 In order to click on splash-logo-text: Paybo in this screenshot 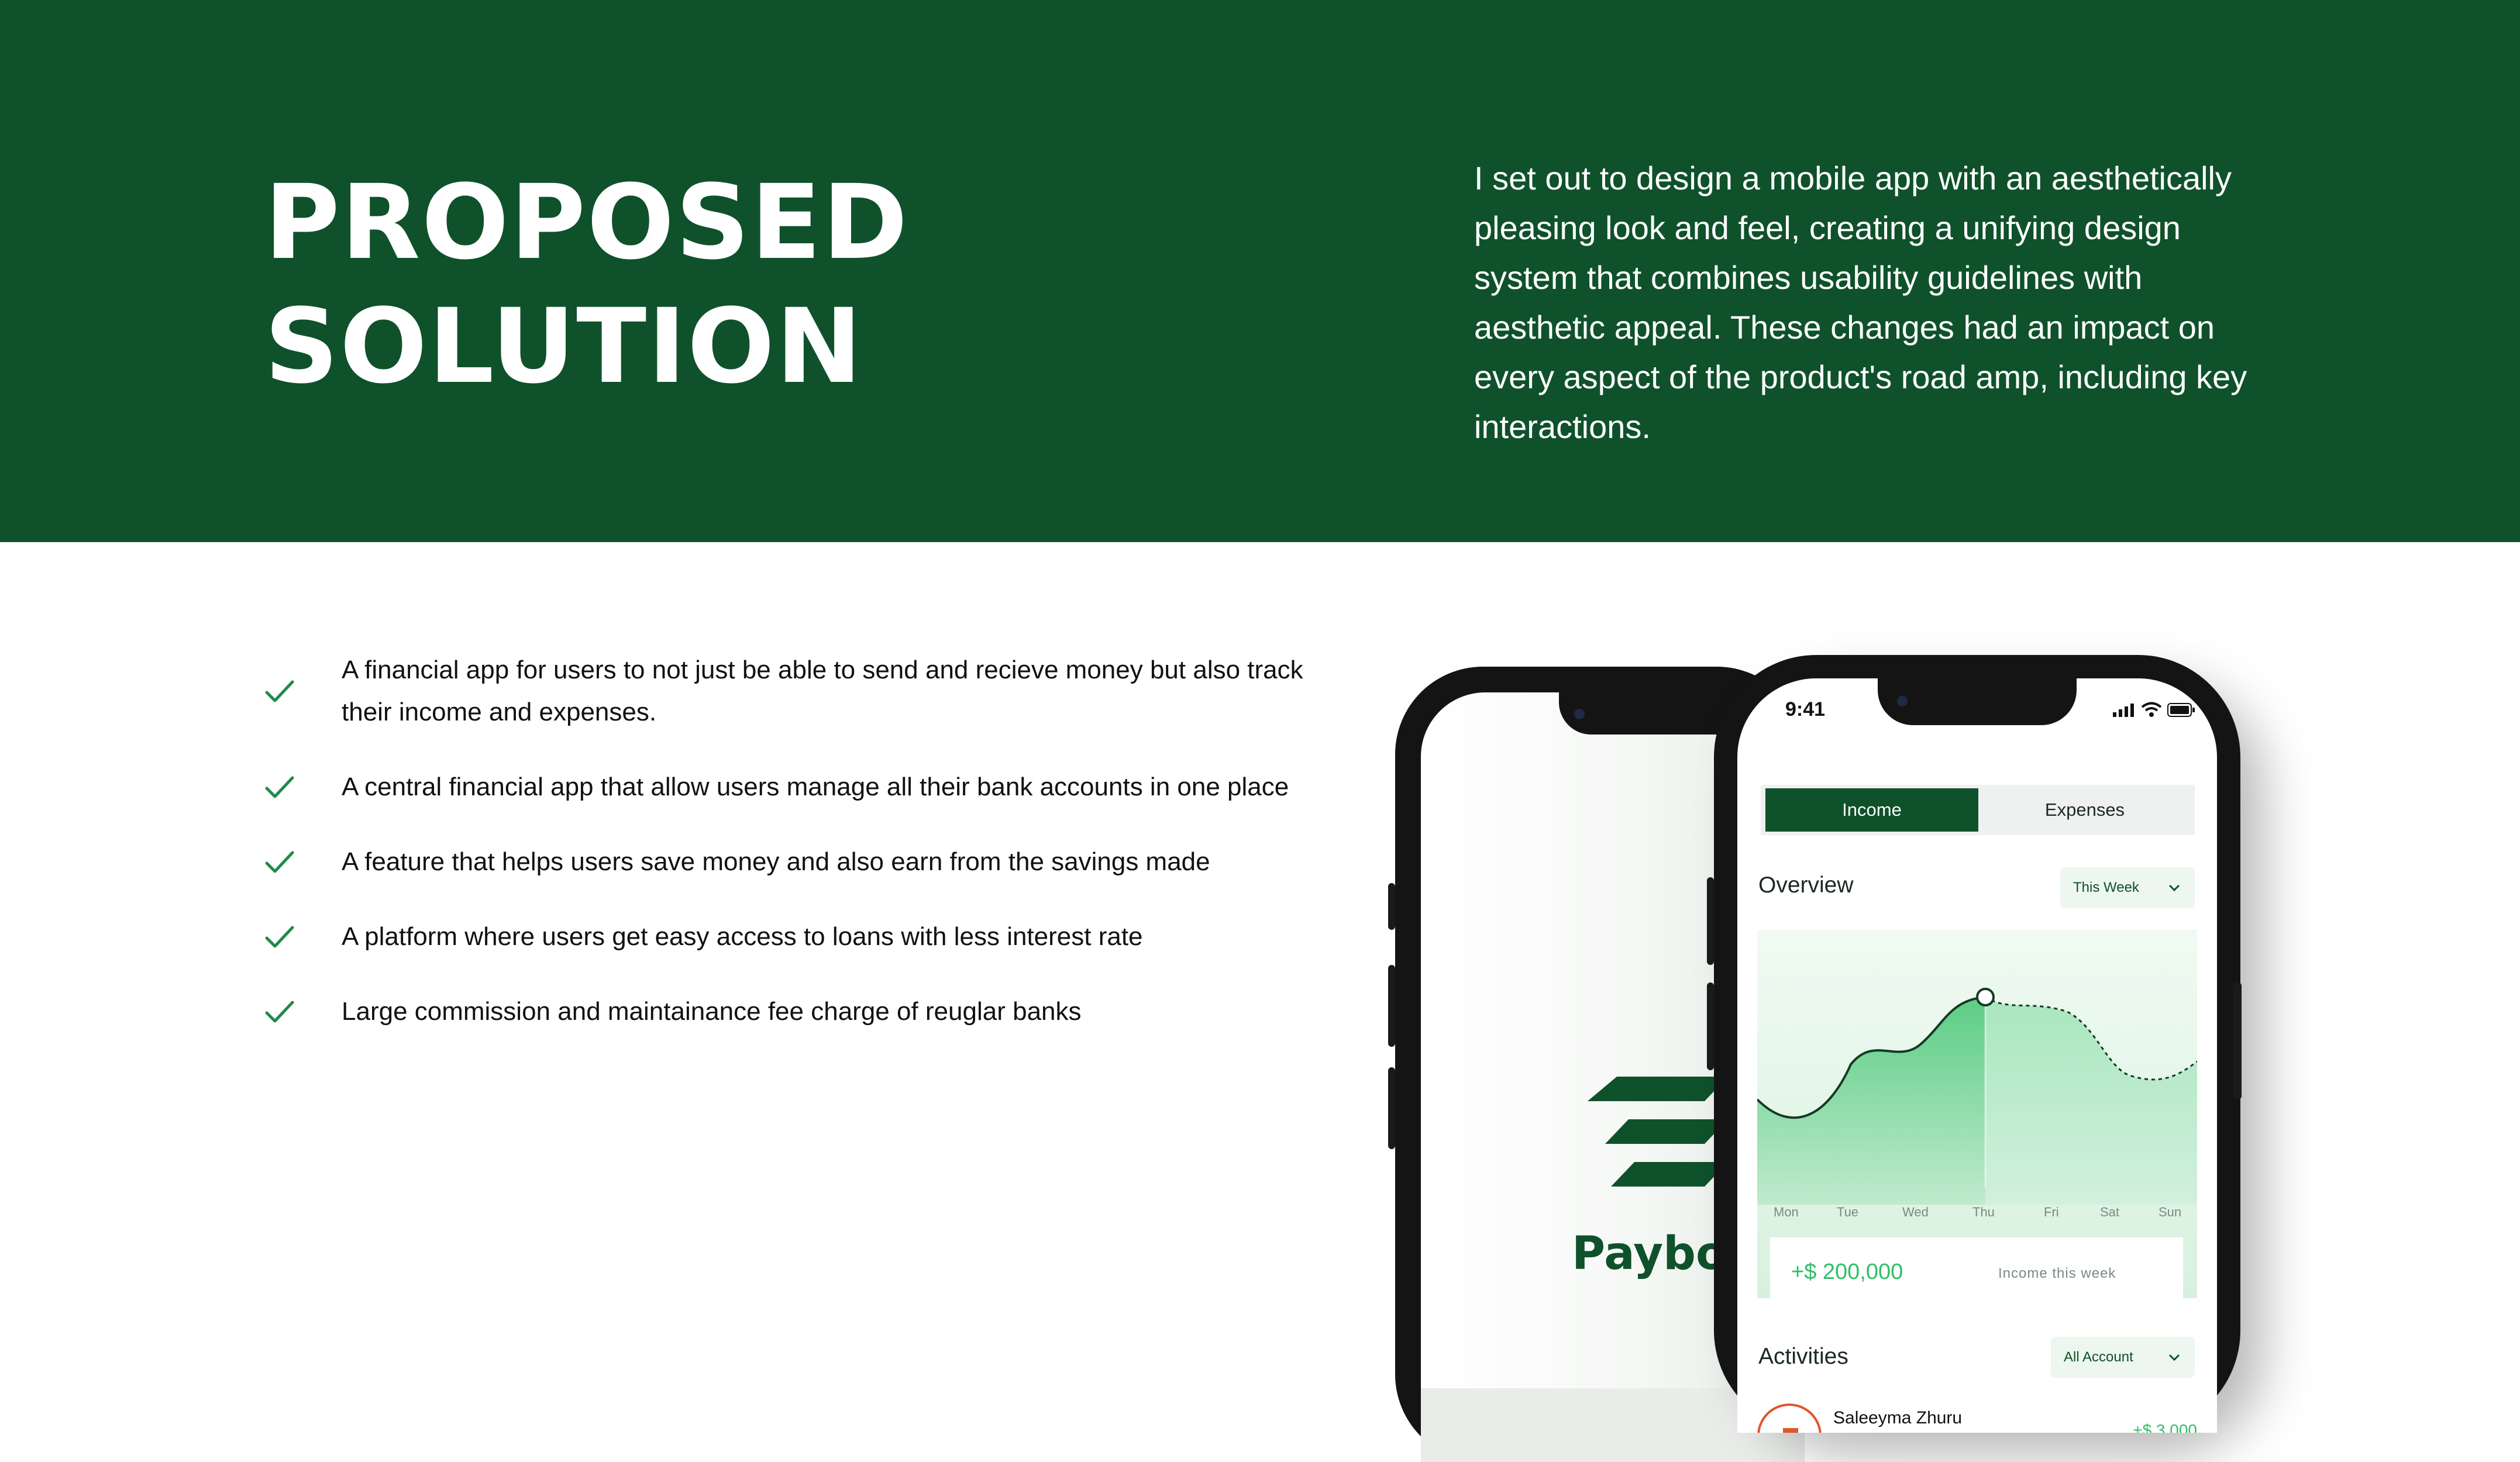, I will do `click(1649, 1253)`.